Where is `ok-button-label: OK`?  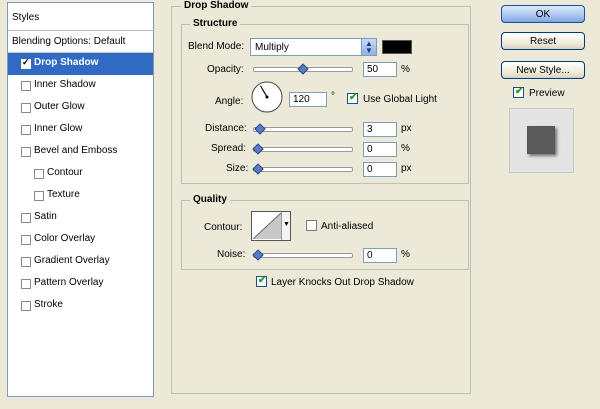
ok-button-label: OK is located at coordinates (543, 14).